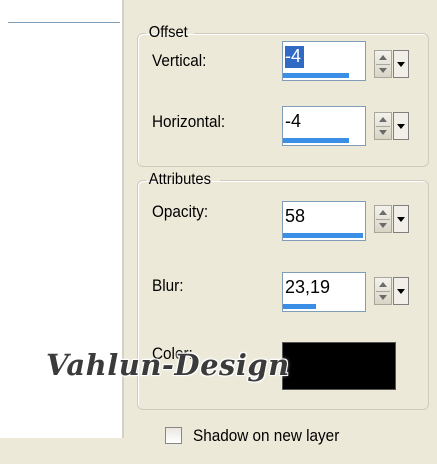  I want to click on watermark-logo: Vahlun-Design, so click(168, 365).